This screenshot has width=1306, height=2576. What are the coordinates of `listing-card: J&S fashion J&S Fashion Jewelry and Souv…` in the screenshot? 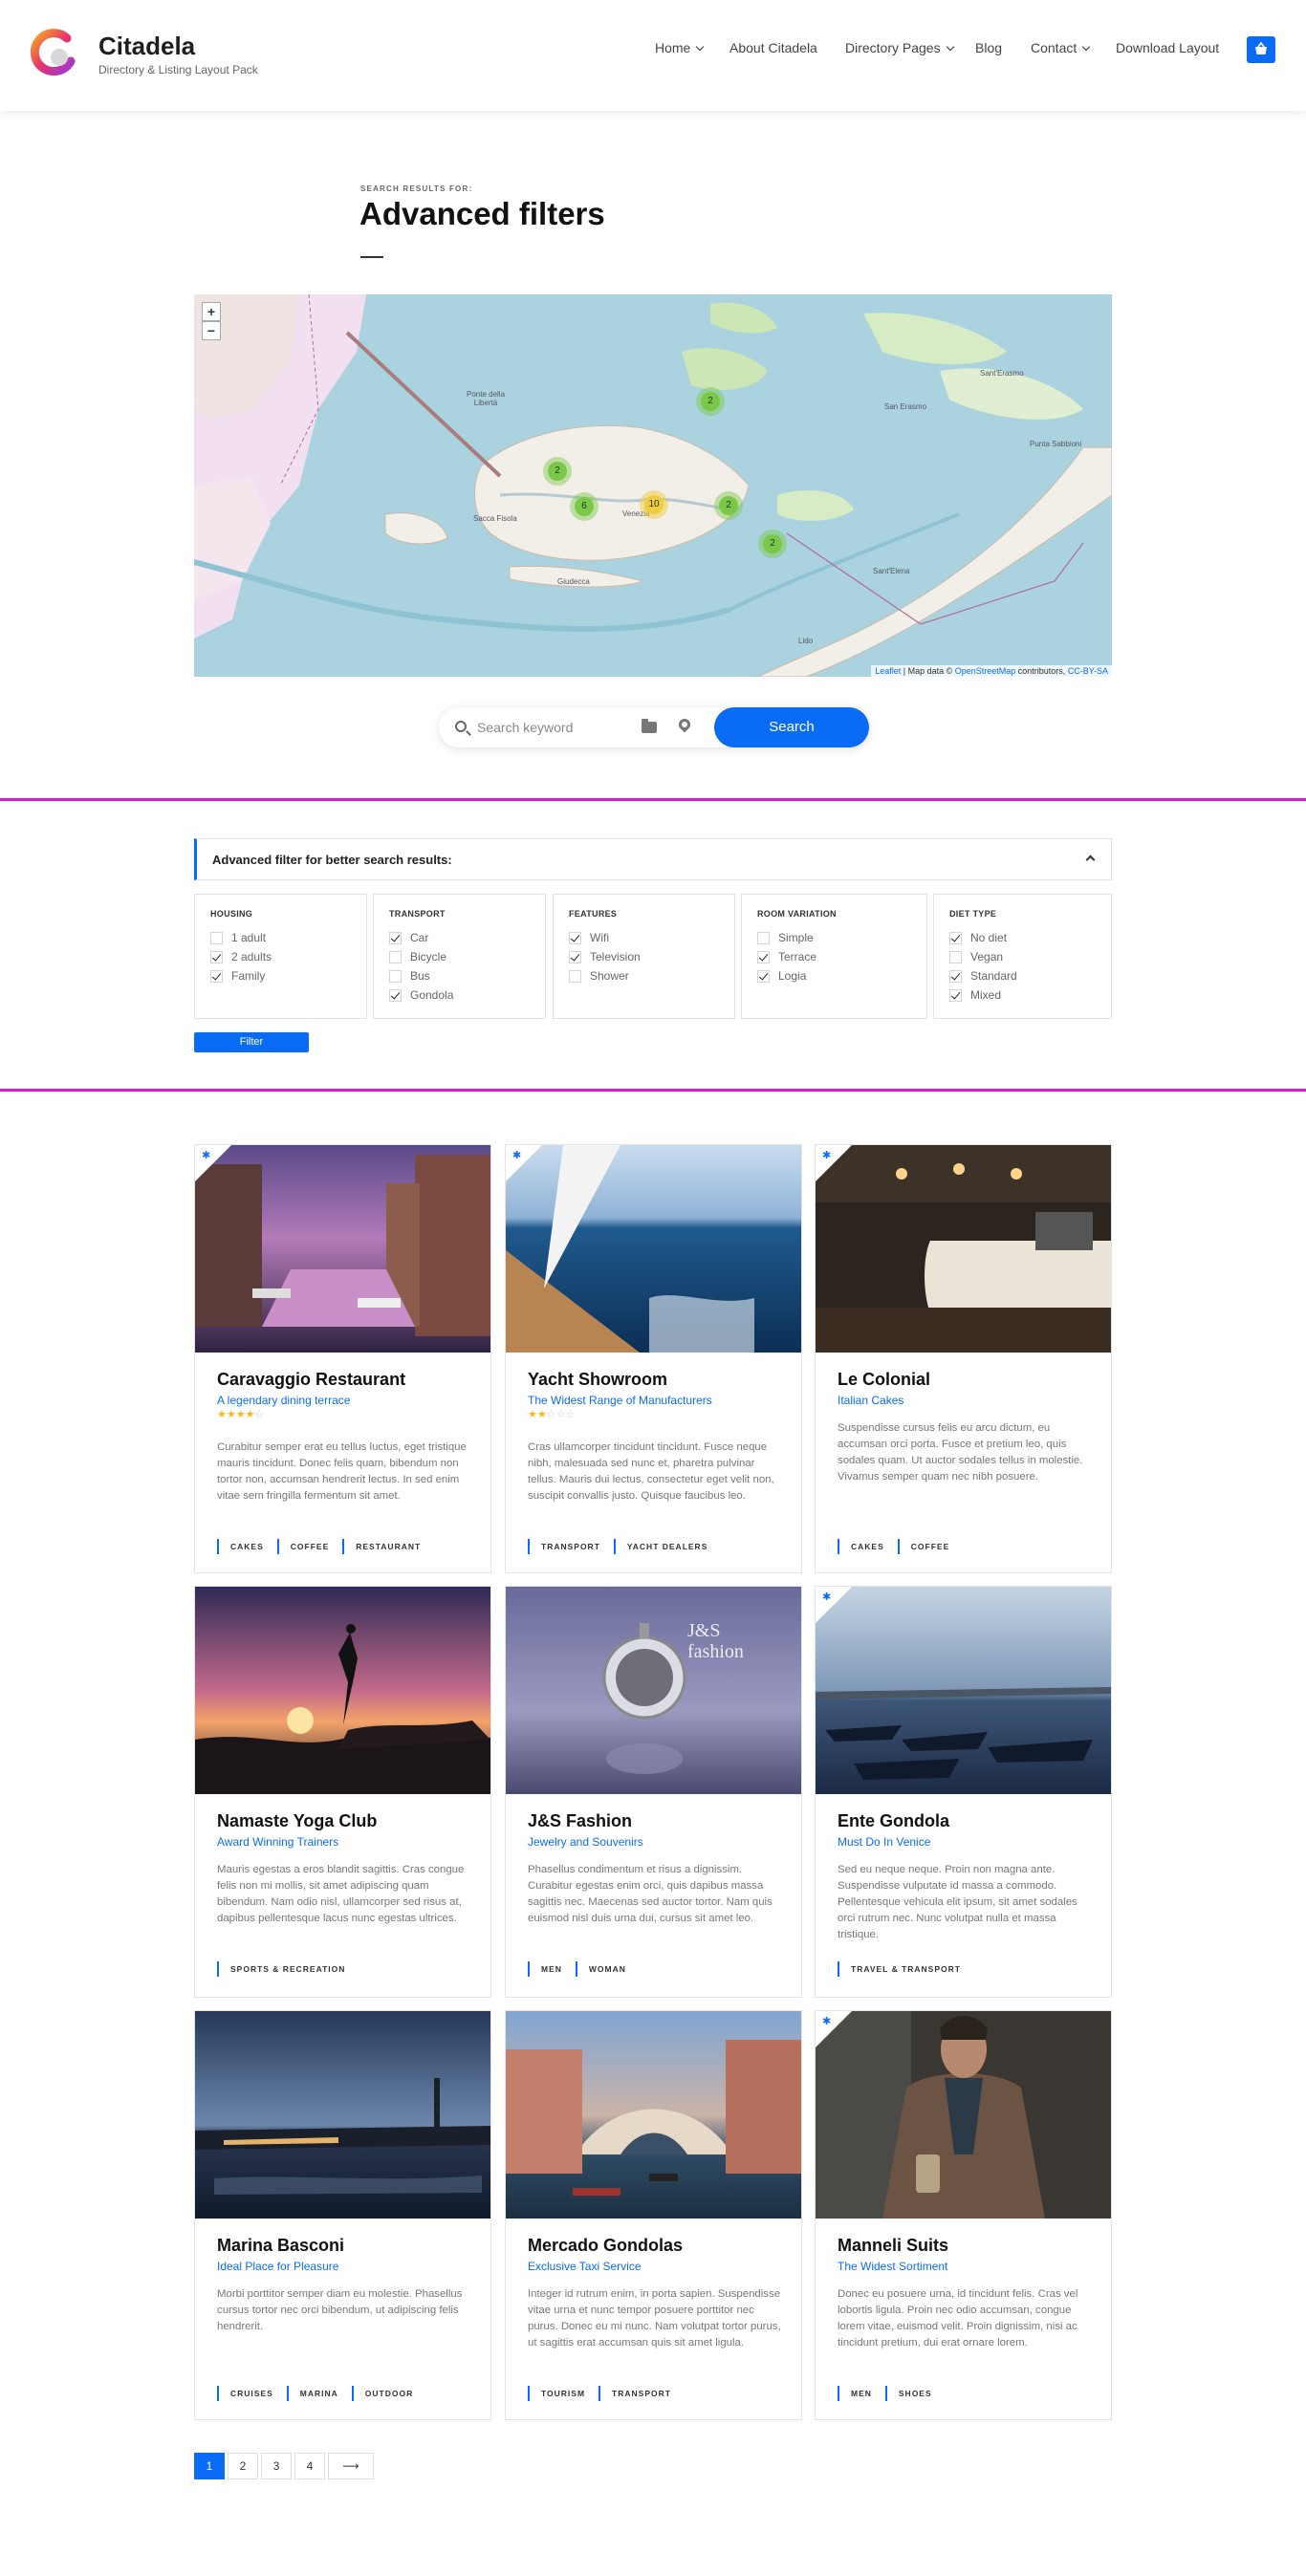 It's located at (654, 1792).